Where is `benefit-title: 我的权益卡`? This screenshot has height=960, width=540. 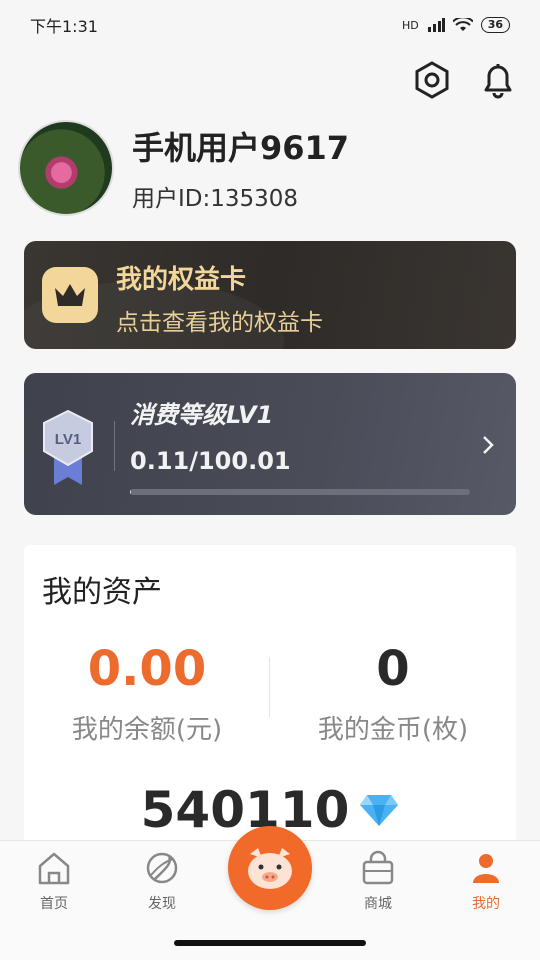
benefit-title: 我的权益卡 is located at coordinates (181, 280).